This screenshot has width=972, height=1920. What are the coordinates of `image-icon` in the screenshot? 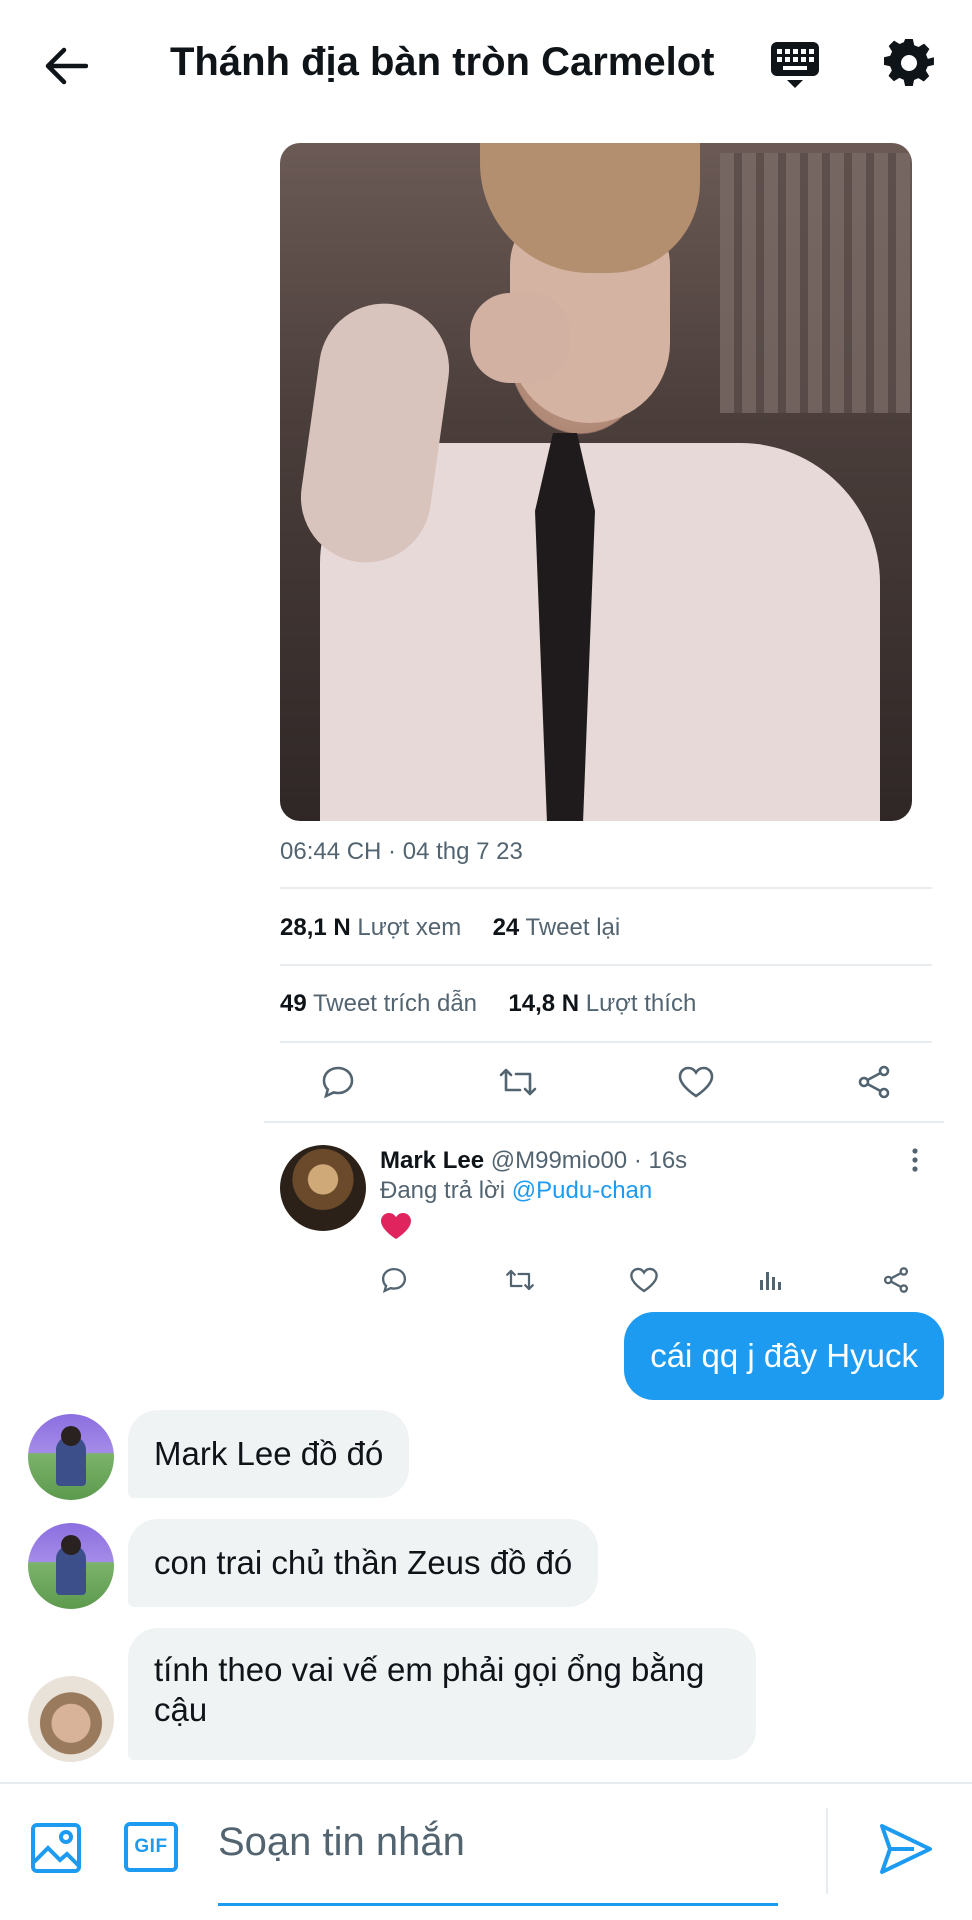 It's located at (56, 1848).